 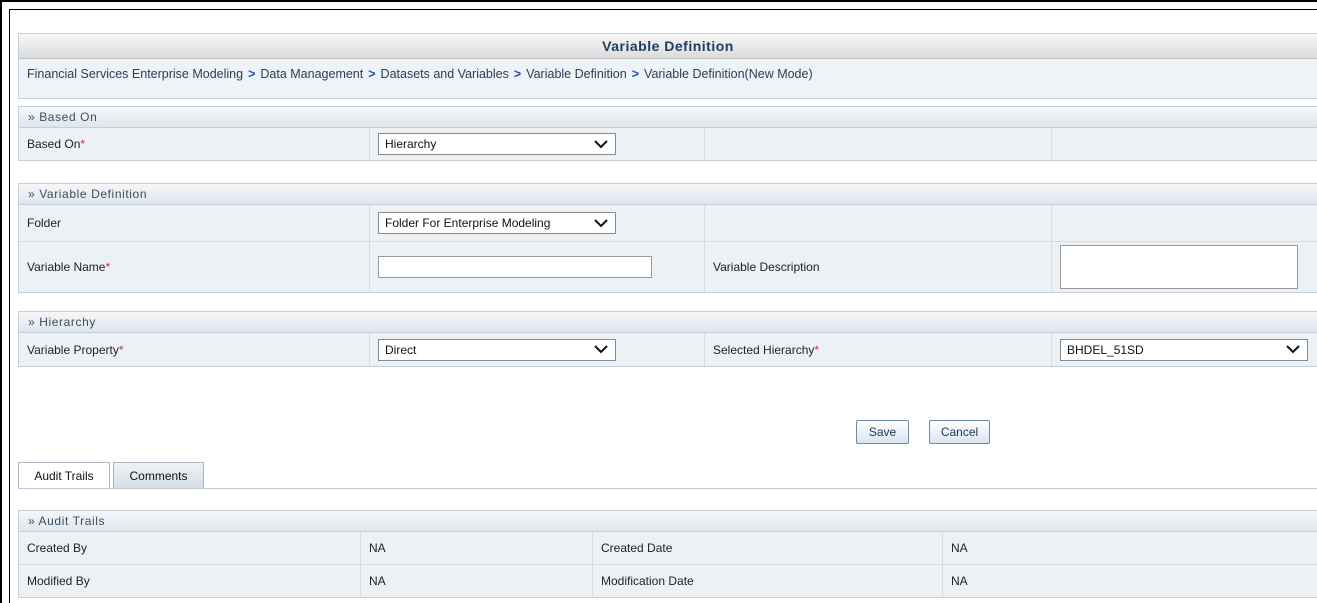 What do you see at coordinates (959, 432) in the screenshot?
I see `cancel-button: Cancel` at bounding box center [959, 432].